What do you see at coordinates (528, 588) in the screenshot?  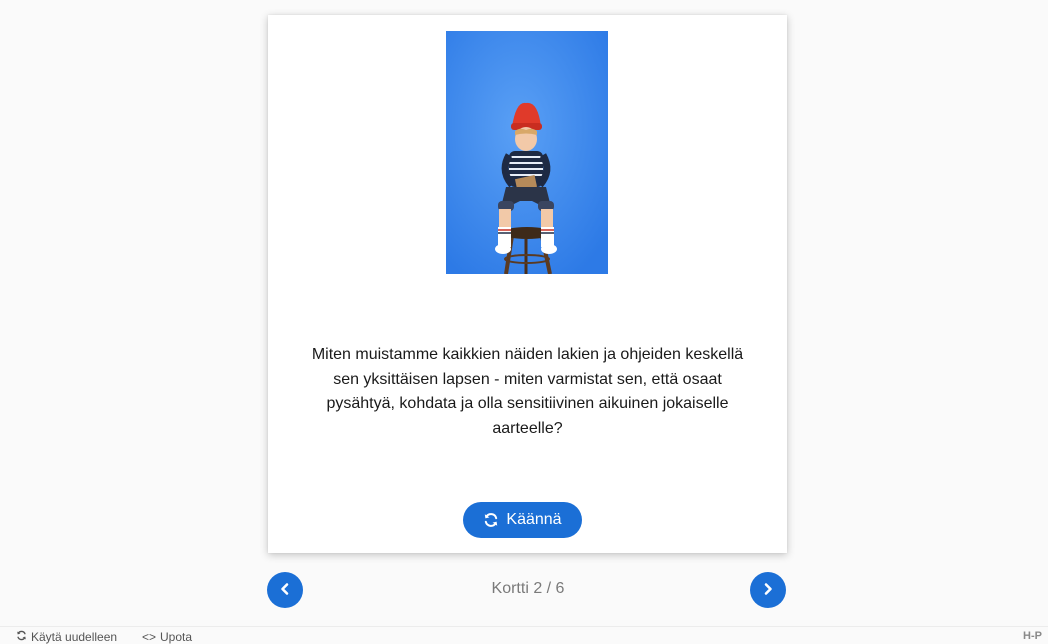 I see `card-progress: Kortti 2 / 6` at bounding box center [528, 588].